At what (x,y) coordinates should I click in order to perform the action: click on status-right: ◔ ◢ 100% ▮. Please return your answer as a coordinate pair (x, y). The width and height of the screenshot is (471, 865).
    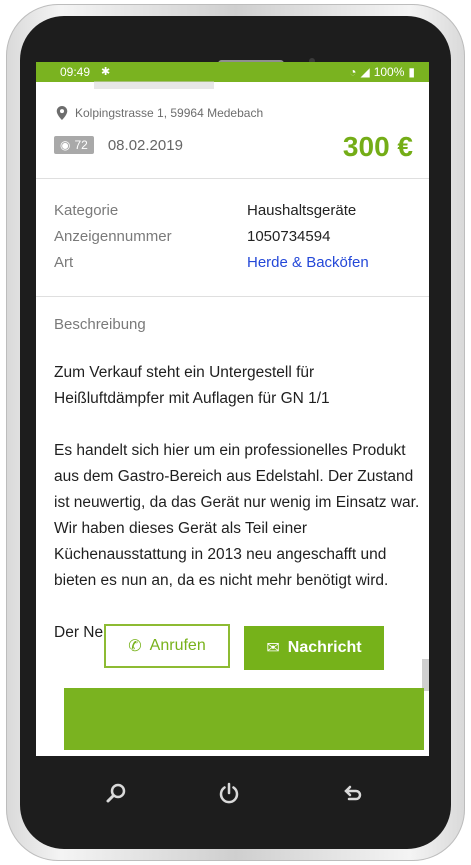
    Looking at the image, I should click on (382, 72).